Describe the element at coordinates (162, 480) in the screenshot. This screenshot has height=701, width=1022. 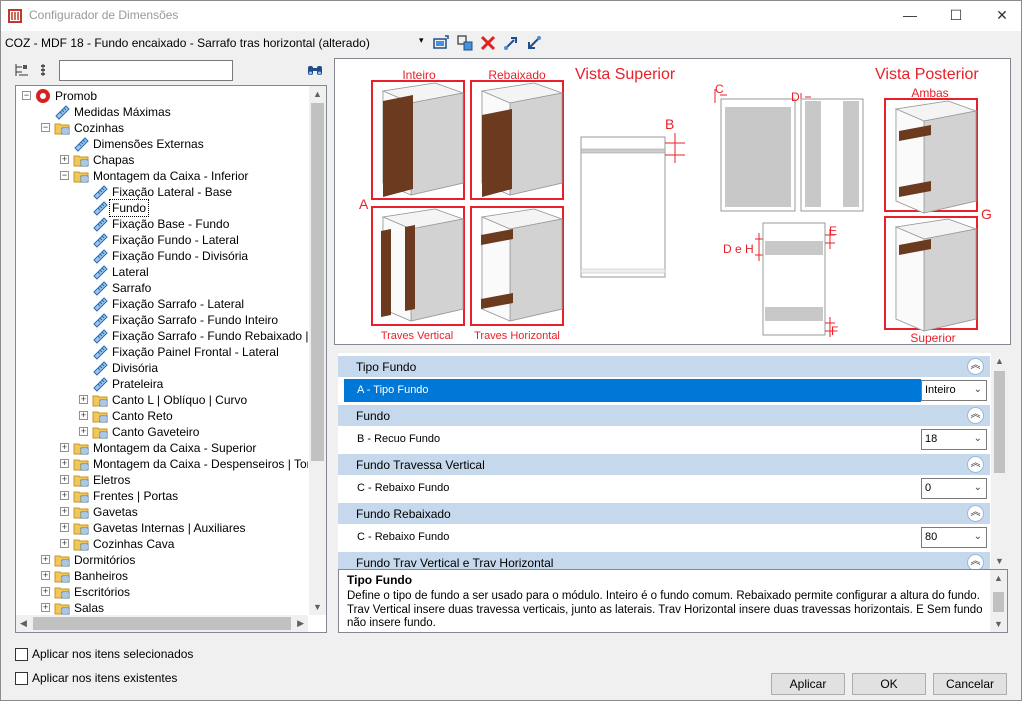
I see `tree-item: + Eletros` at that location.